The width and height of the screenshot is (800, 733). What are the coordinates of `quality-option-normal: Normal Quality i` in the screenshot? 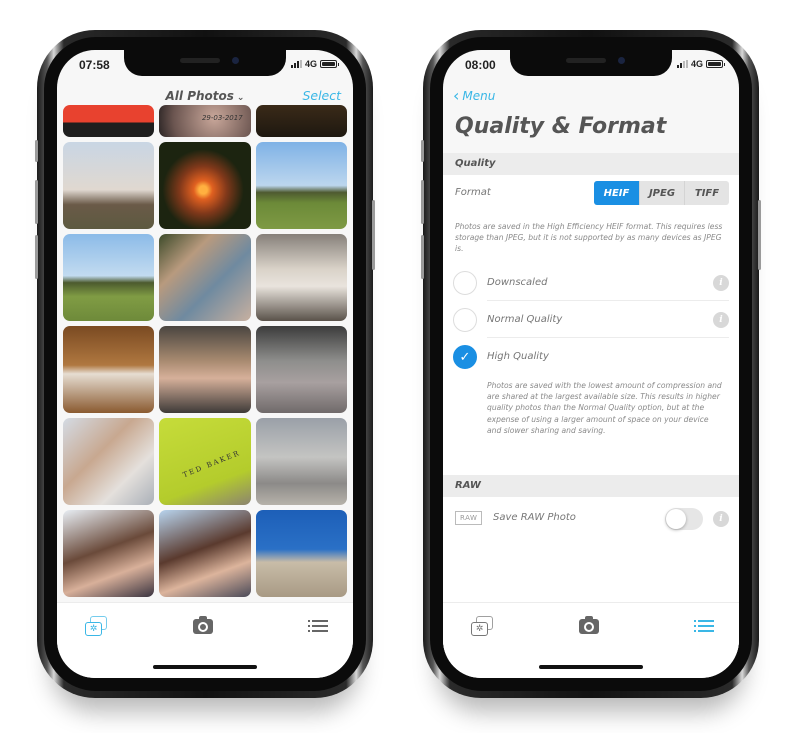 It's located at (591, 320).